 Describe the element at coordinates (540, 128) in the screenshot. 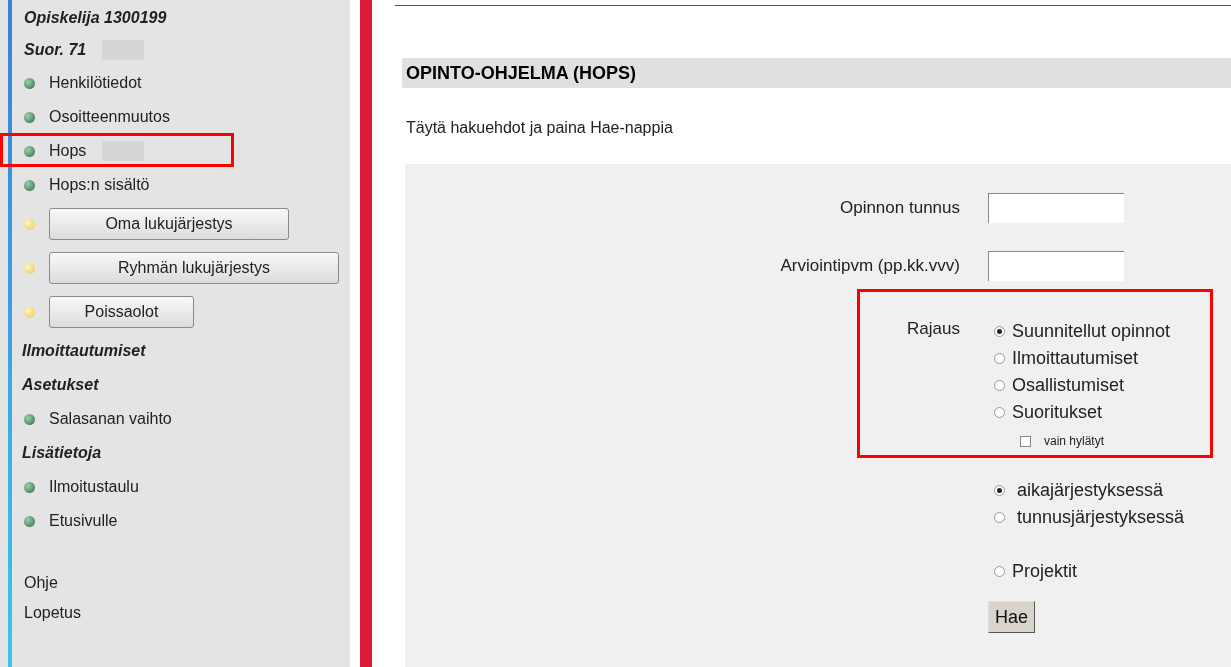

I see `instruction-text: Täytä hakuehdot ja paina Hae-nappia` at that location.